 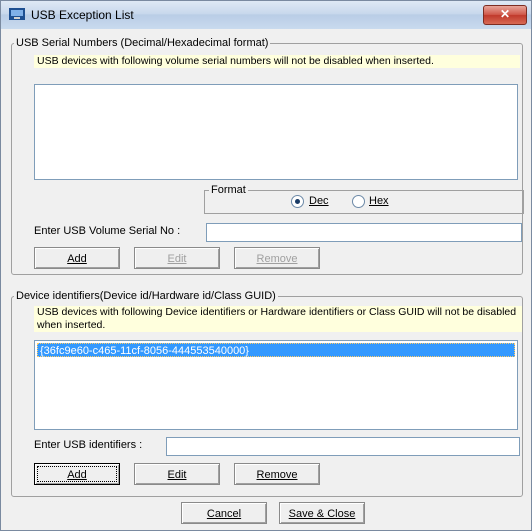 What do you see at coordinates (88, 445) in the screenshot?
I see `device-input-label: Enter USB identifiers :` at bounding box center [88, 445].